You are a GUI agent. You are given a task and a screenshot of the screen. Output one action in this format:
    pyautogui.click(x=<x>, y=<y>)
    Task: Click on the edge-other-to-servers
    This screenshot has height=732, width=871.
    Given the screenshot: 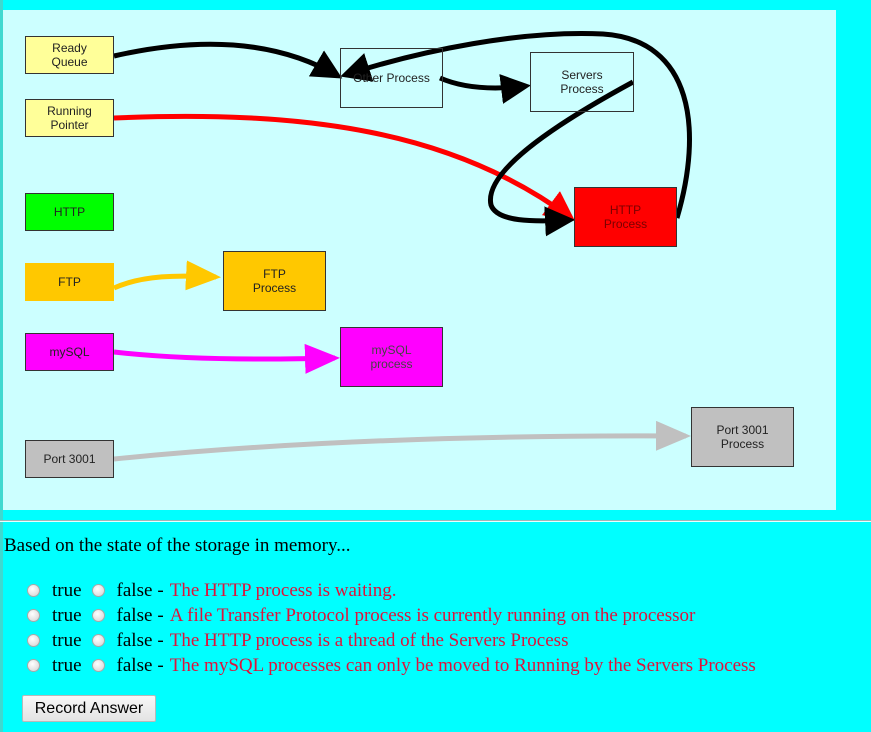 What is the action you would take?
    pyautogui.click(x=485, y=89)
    